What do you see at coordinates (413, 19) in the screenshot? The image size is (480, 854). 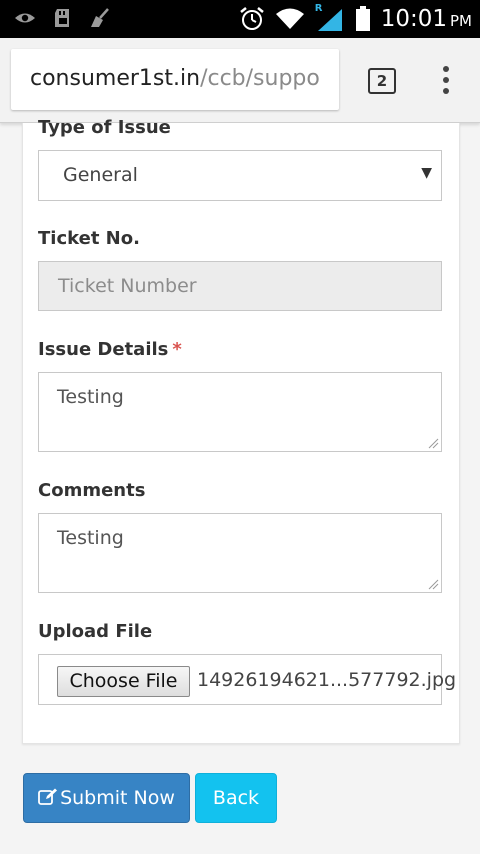 I see `clock-time: 10:01` at bounding box center [413, 19].